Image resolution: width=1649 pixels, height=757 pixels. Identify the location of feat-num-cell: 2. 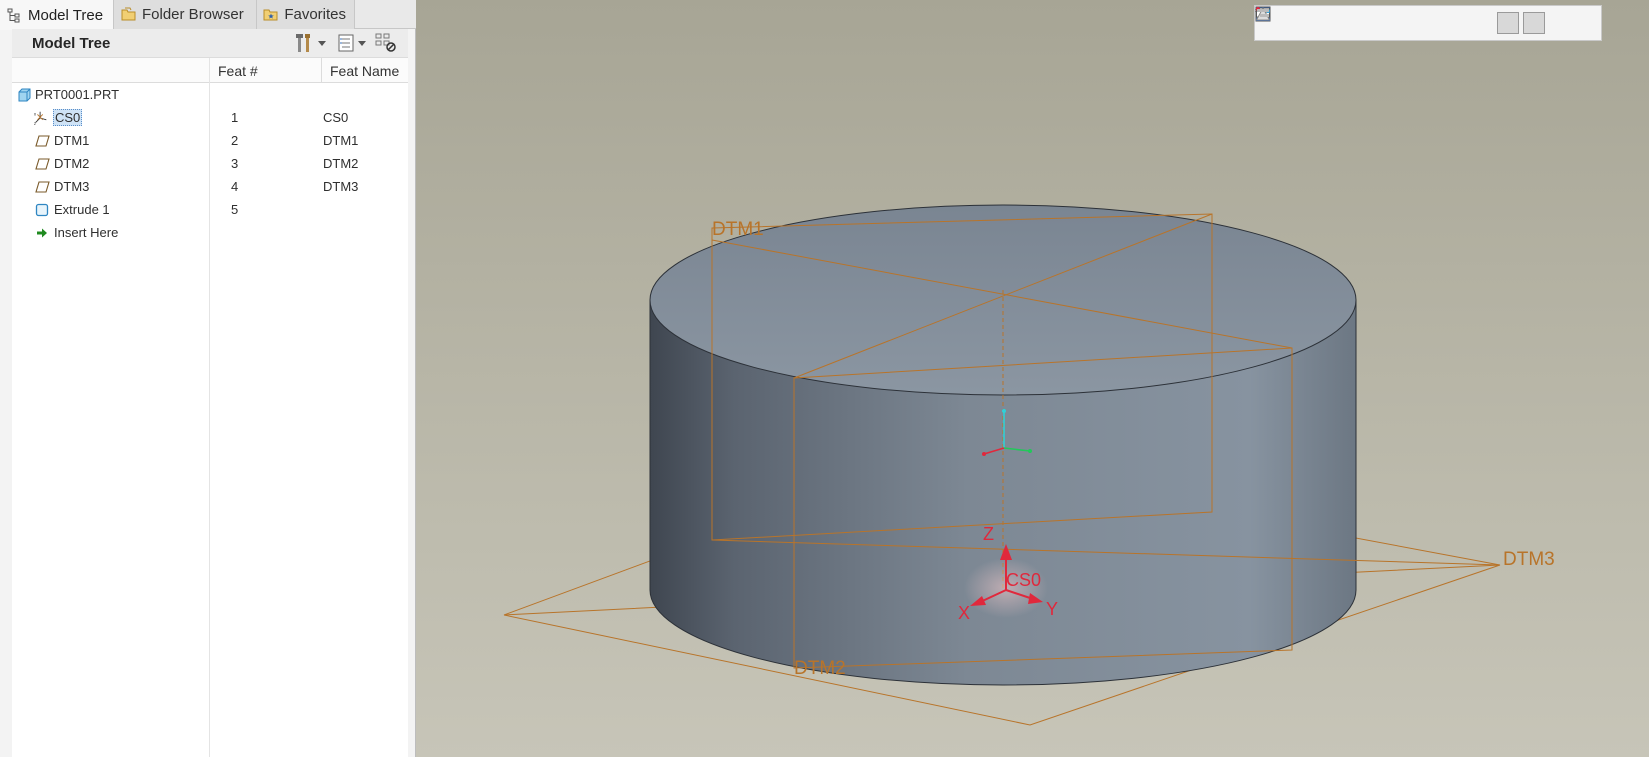
(235, 140).